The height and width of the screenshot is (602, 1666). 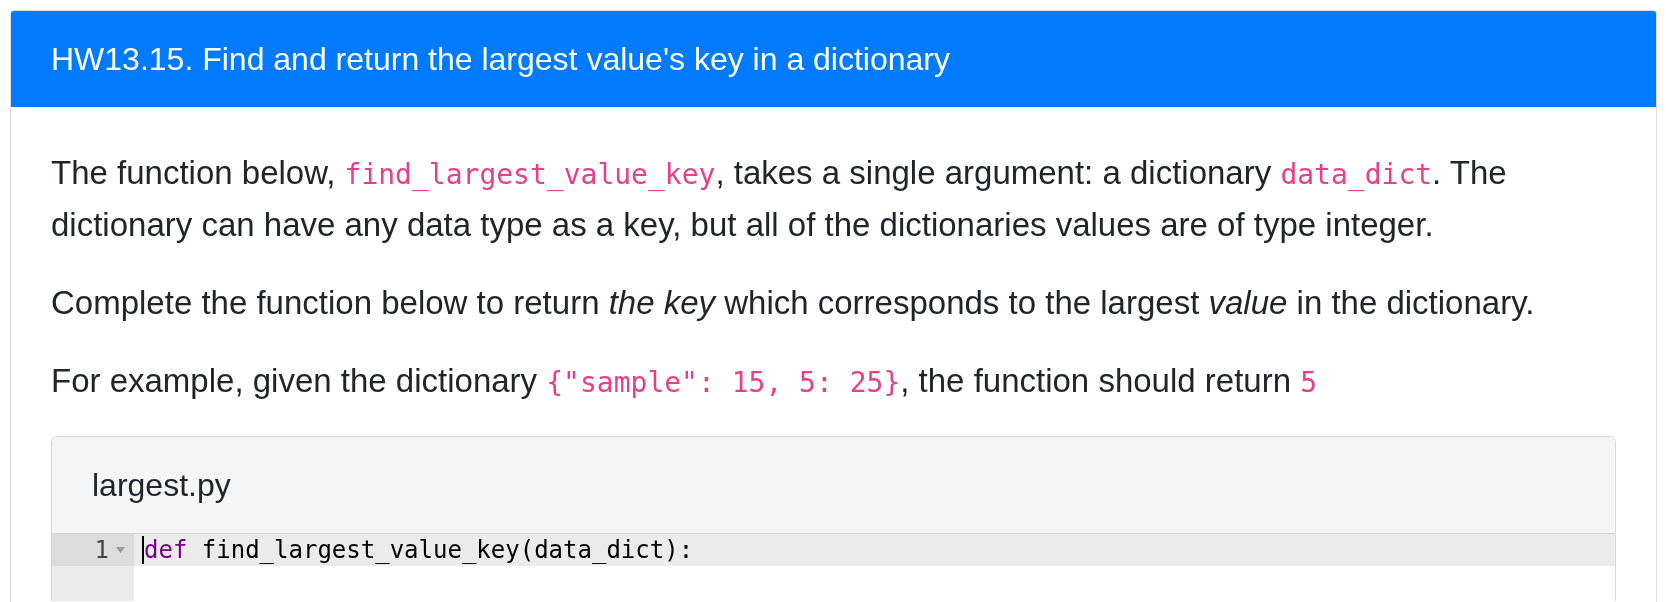 What do you see at coordinates (419, 550) in the screenshot?
I see `code-line: def find_largest_value_key(data_dict):` at bounding box center [419, 550].